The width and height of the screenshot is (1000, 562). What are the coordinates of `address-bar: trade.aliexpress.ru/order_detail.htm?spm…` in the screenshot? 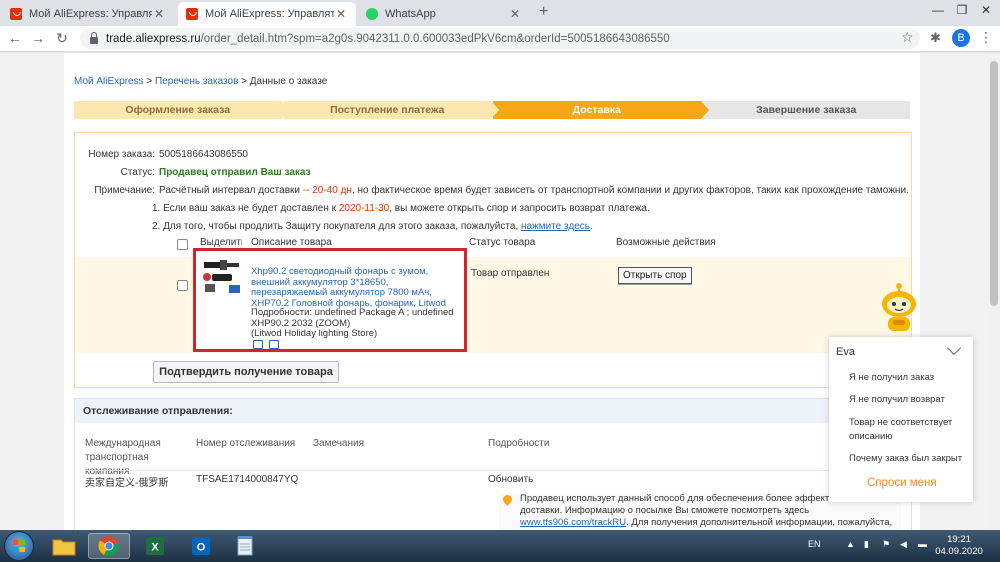 It's located at (500, 38).